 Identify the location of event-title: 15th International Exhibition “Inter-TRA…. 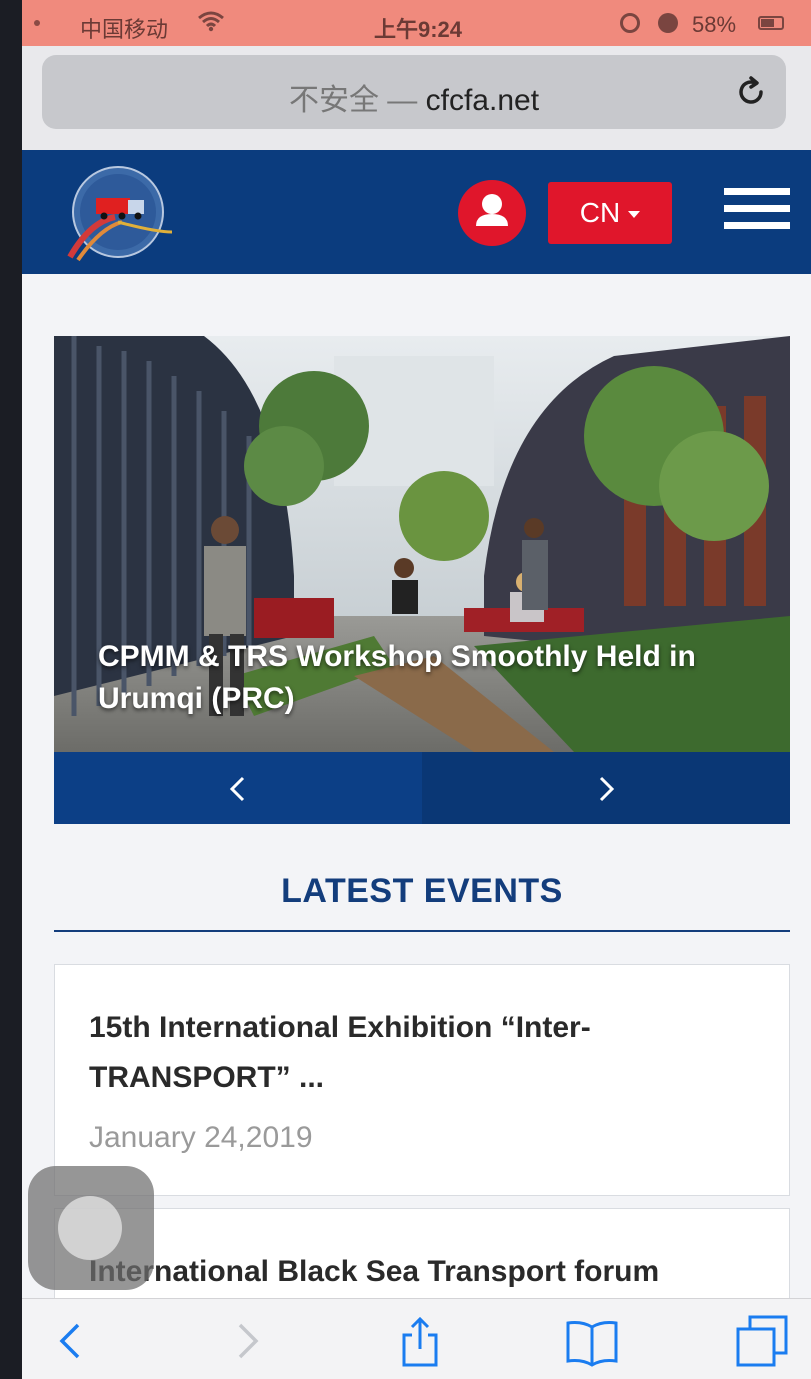
(424, 1053).